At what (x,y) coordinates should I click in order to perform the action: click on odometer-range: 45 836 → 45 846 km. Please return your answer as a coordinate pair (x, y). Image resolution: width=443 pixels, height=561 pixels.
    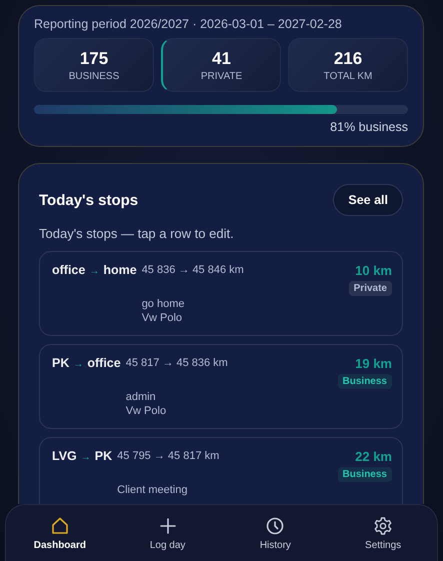
    Looking at the image, I should click on (193, 270).